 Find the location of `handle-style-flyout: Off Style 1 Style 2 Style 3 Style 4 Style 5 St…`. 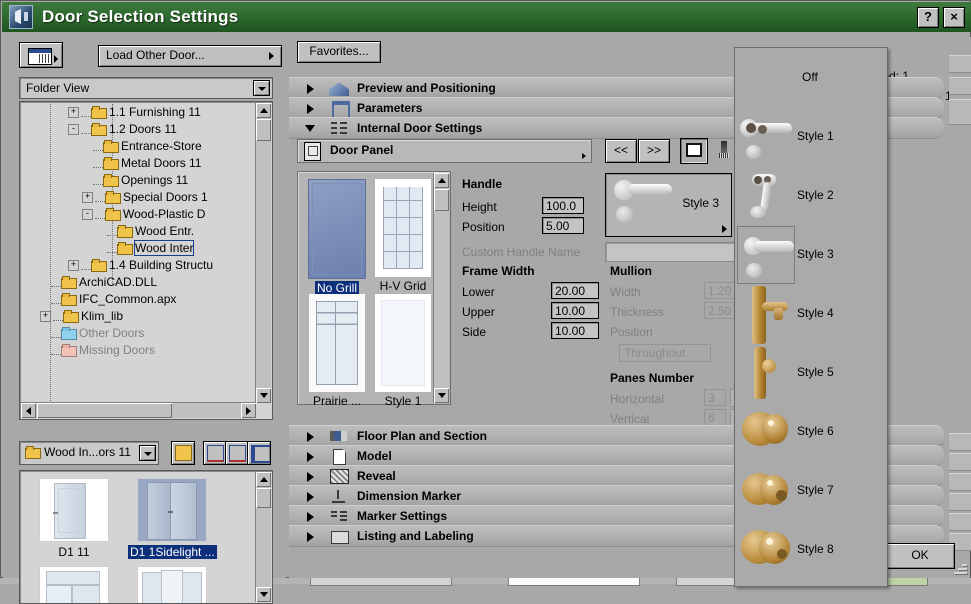

handle-style-flyout: Off Style 1 Style 2 Style 3 Style 4 Style 5 St… is located at coordinates (811, 317).